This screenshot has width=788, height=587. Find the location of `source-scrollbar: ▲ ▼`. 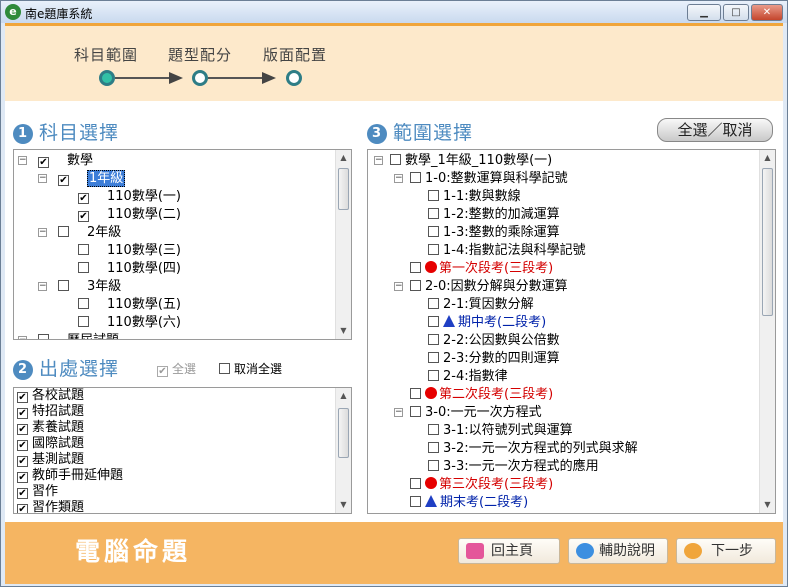

source-scrollbar: ▲ ▼ is located at coordinates (343, 450).